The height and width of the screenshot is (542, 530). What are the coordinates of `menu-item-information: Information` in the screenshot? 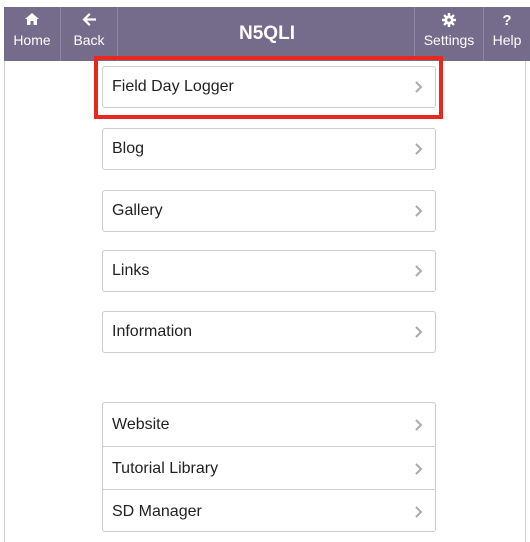 It's located at (269, 332).